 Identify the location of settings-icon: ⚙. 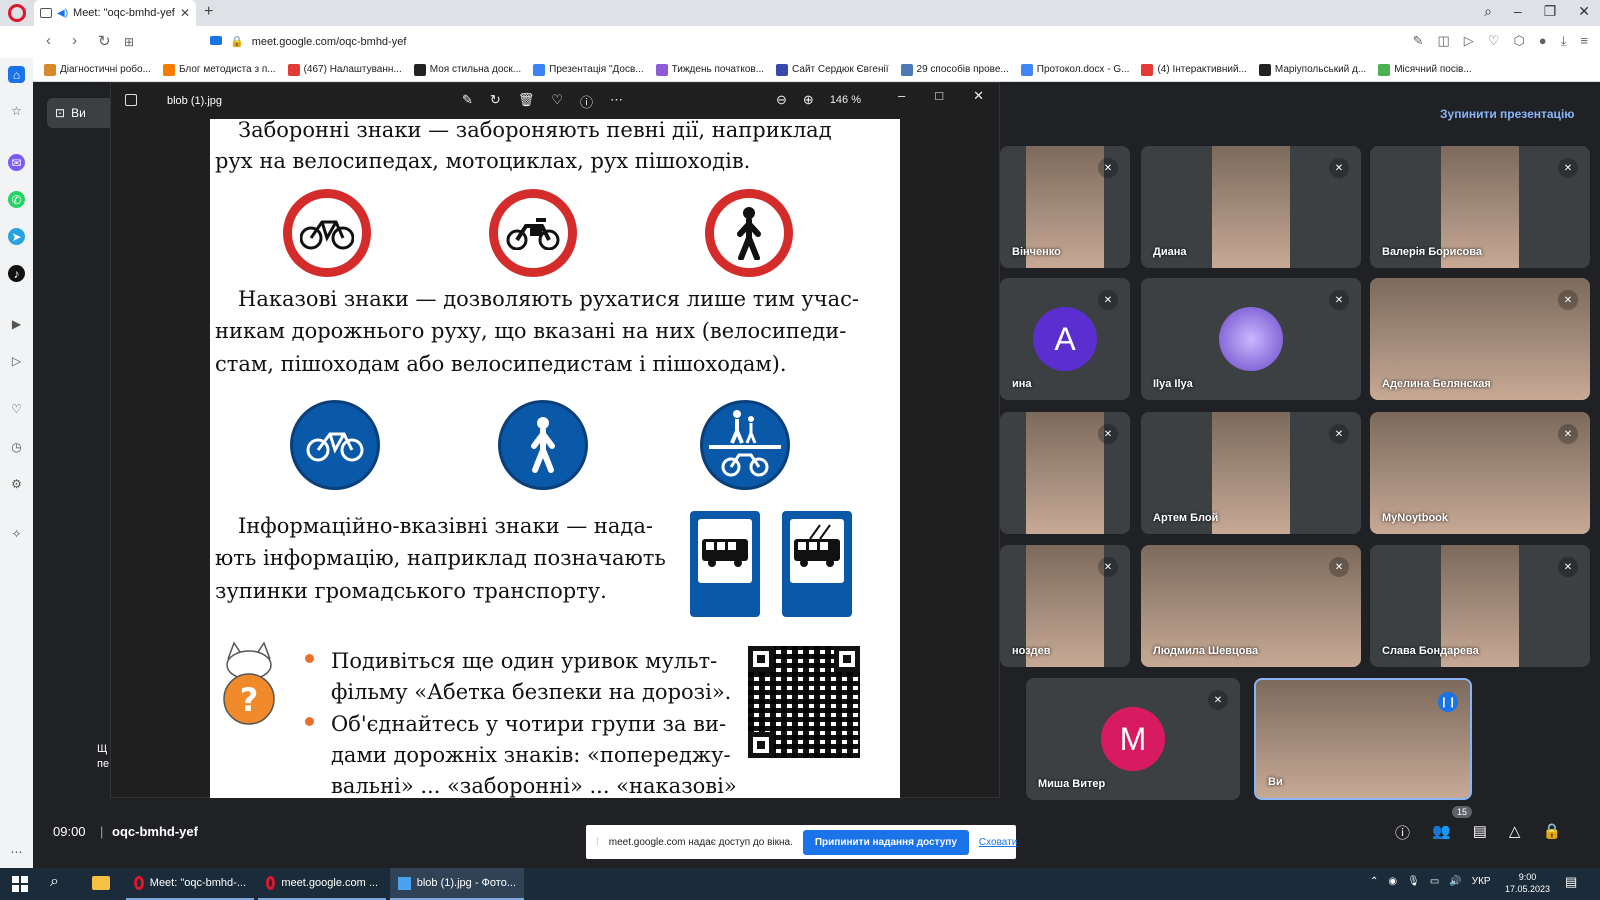
(16, 483).